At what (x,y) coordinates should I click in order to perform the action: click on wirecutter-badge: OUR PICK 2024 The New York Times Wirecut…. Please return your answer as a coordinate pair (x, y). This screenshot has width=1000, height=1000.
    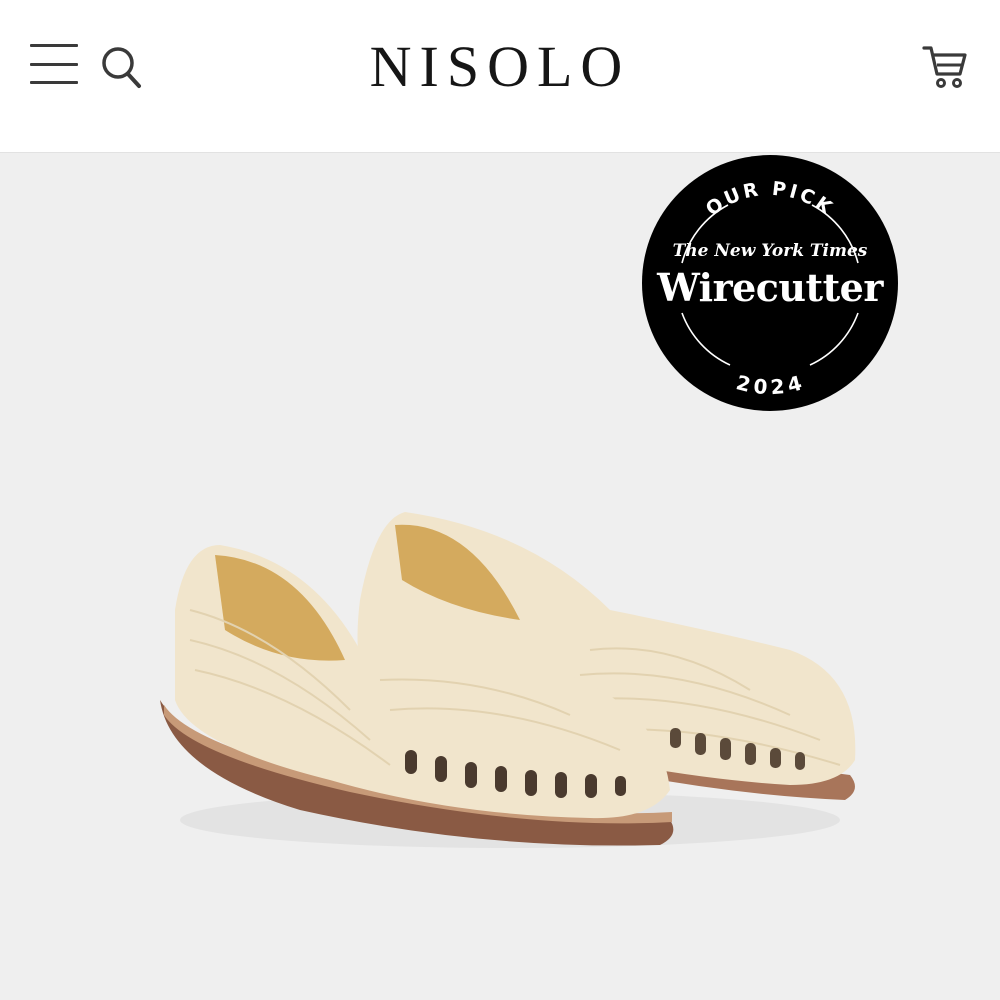
    Looking at the image, I should click on (770, 283).